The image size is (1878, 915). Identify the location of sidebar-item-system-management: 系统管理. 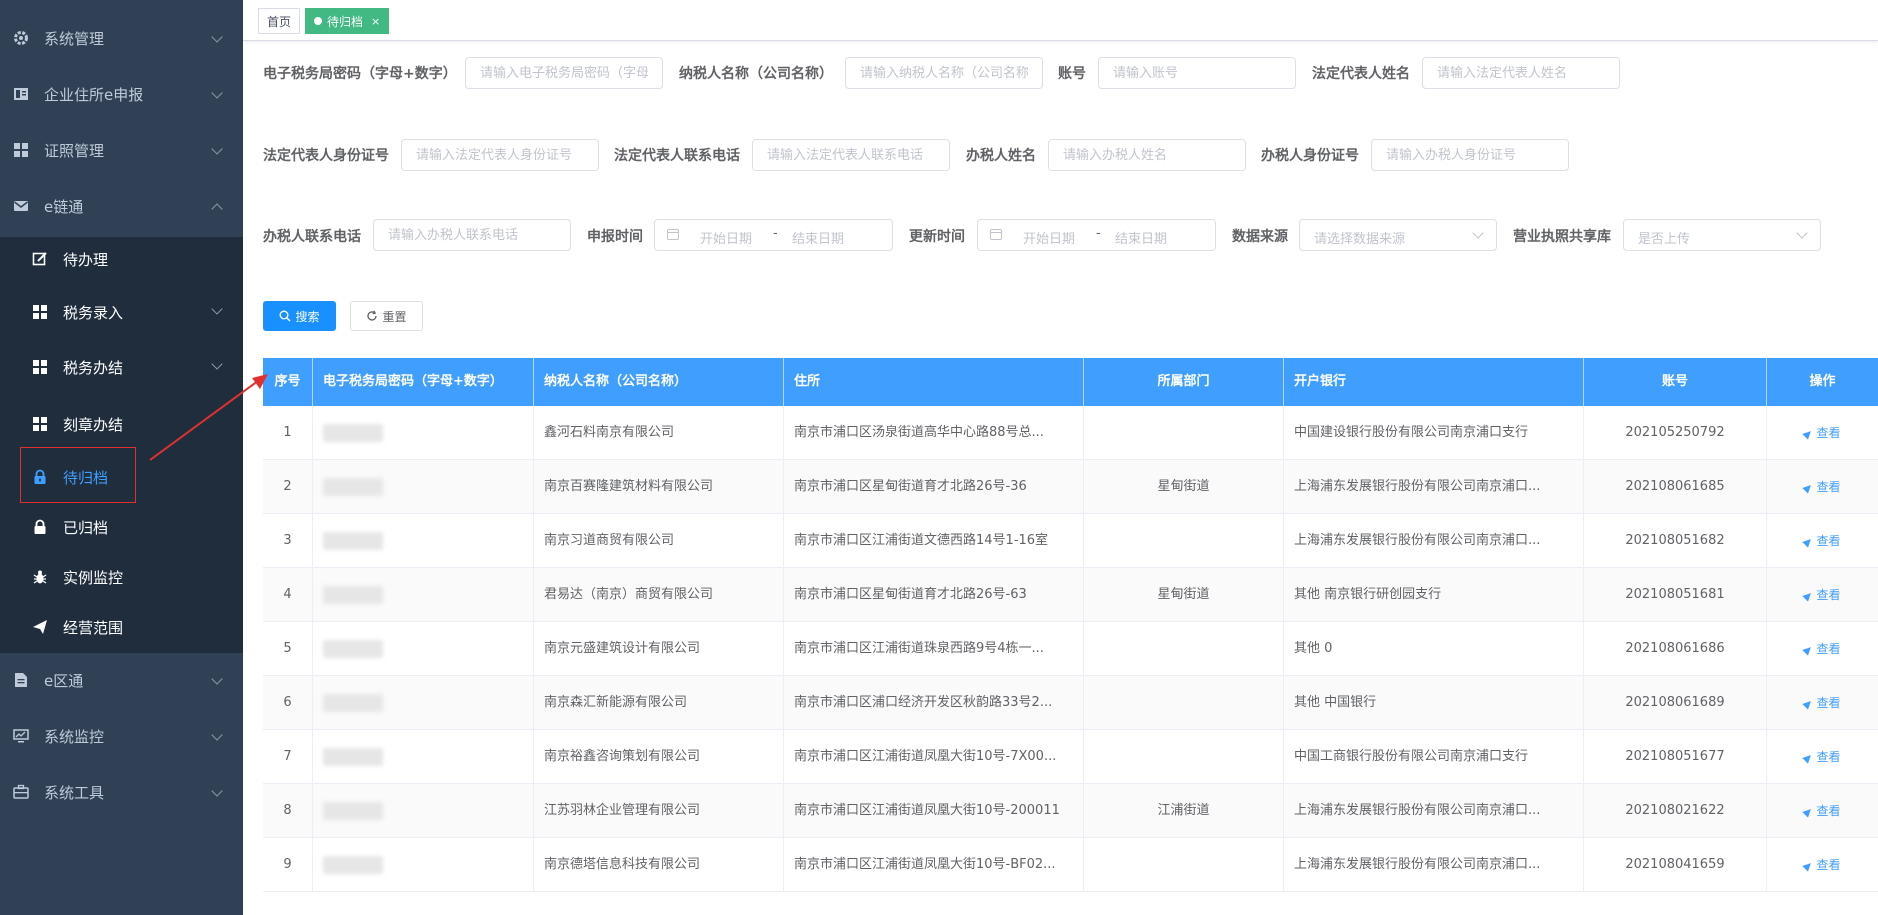
(121, 38).